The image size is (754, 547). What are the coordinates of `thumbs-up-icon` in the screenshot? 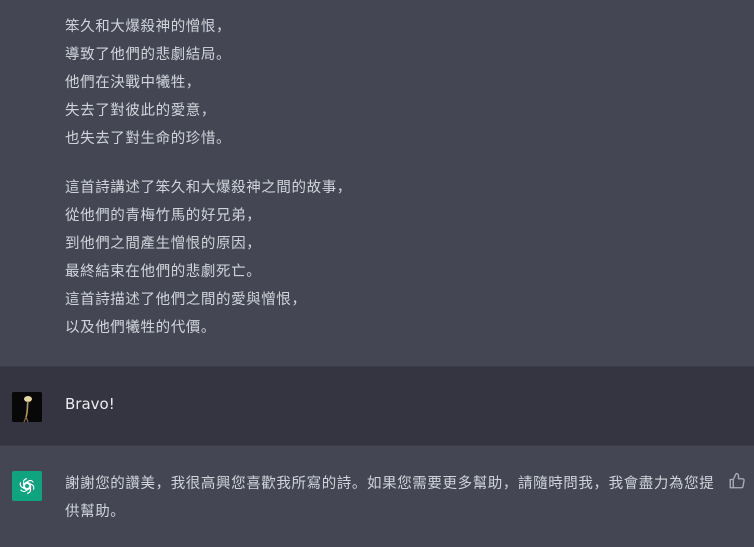 It's located at (737, 480).